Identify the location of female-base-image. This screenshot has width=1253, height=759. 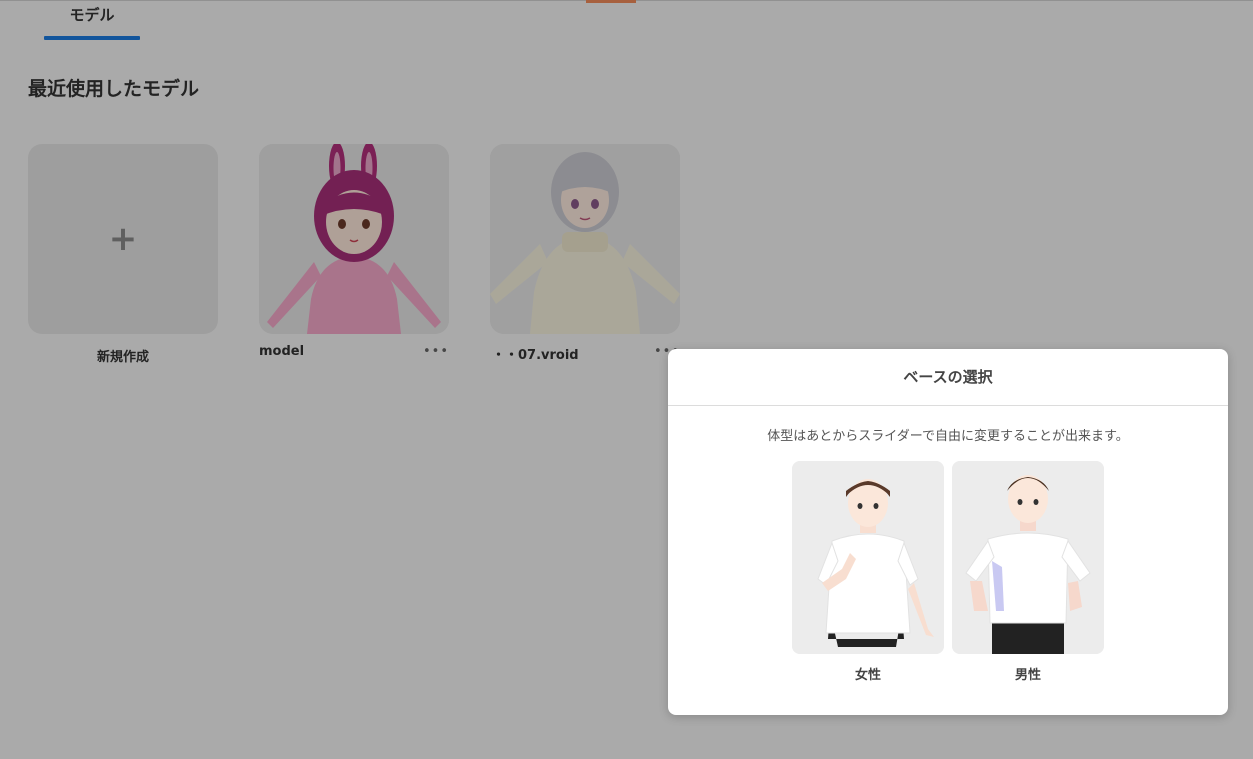
(868, 557).